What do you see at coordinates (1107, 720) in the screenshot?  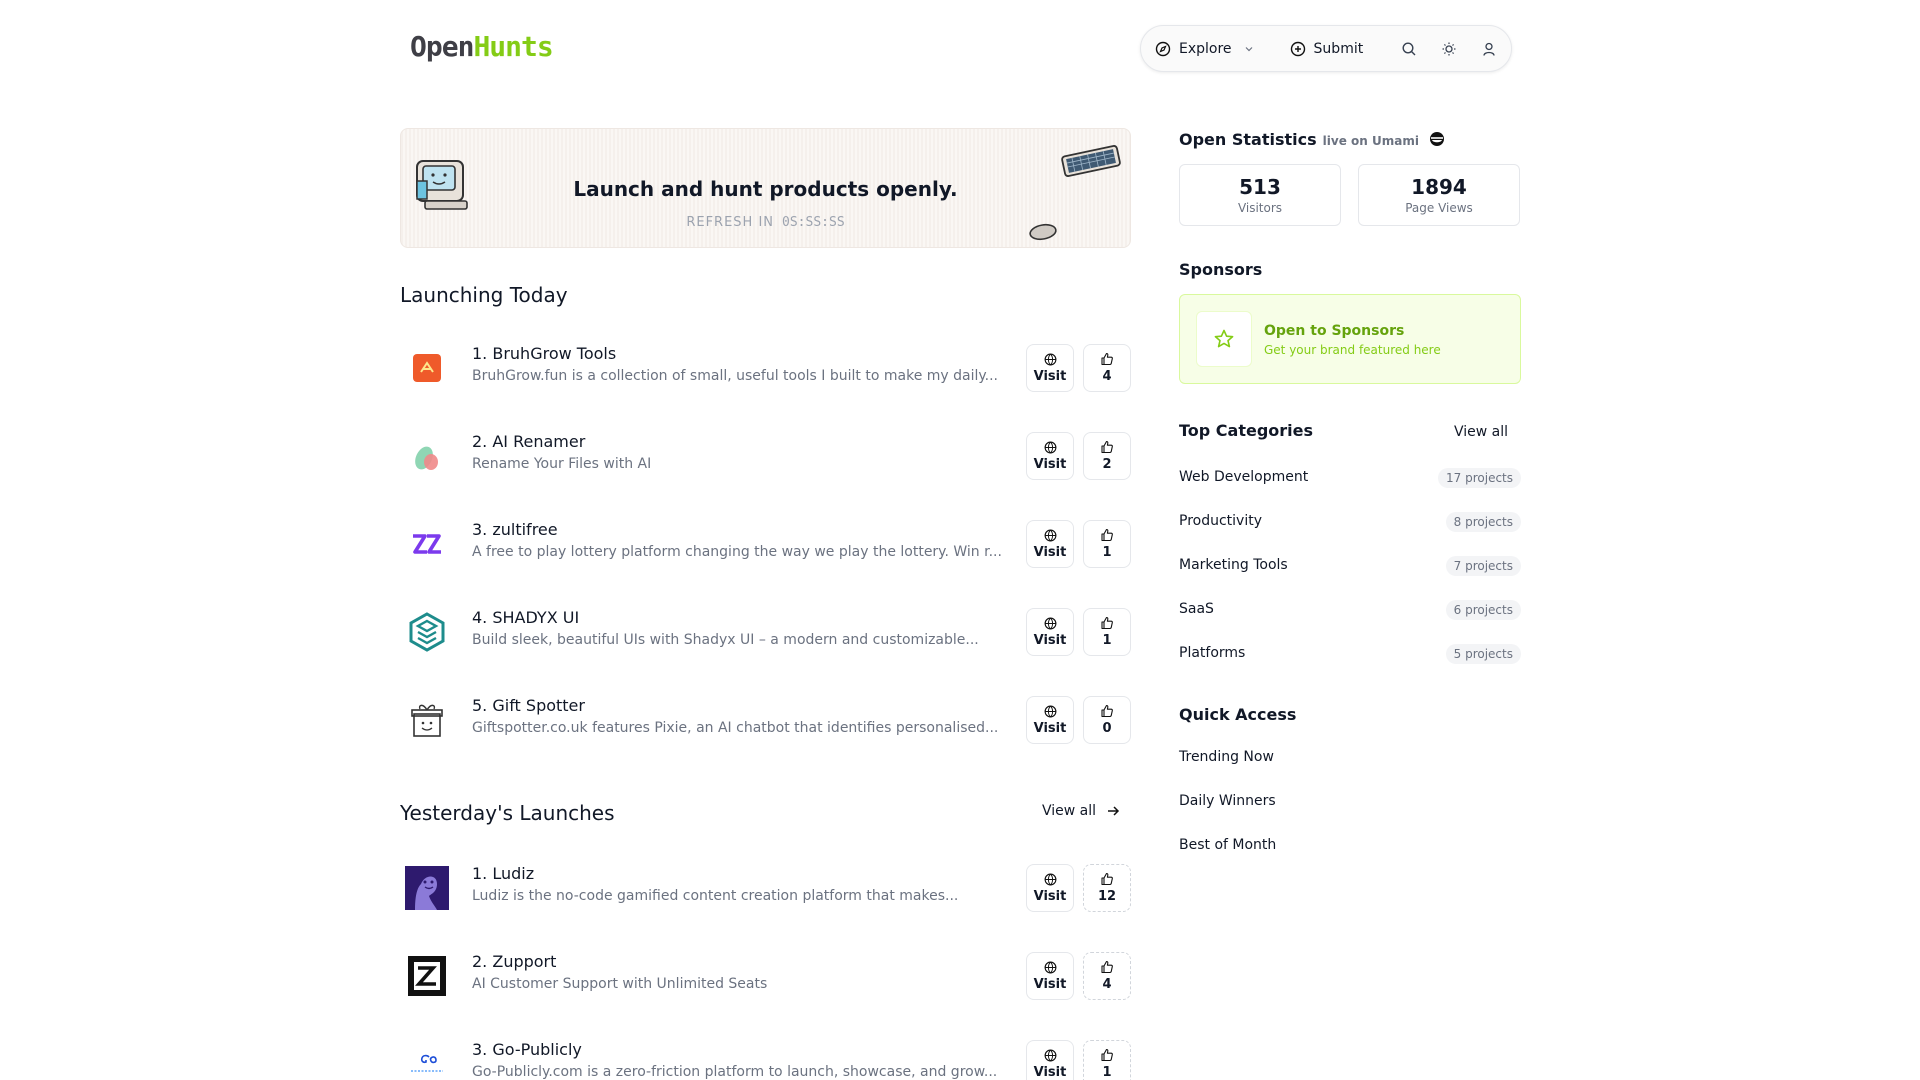 I see `upvote-button: 0` at bounding box center [1107, 720].